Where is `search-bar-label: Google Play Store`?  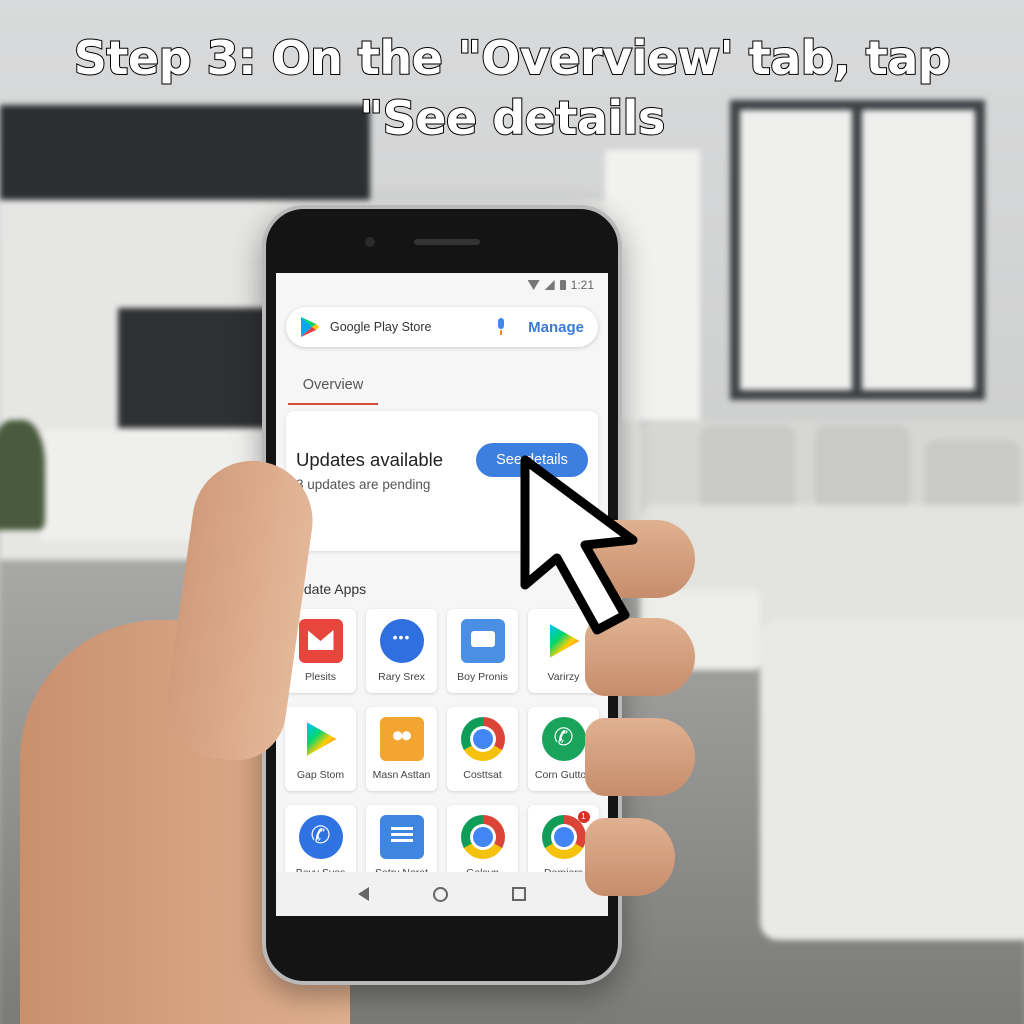 search-bar-label: Google Play Store is located at coordinates (381, 327).